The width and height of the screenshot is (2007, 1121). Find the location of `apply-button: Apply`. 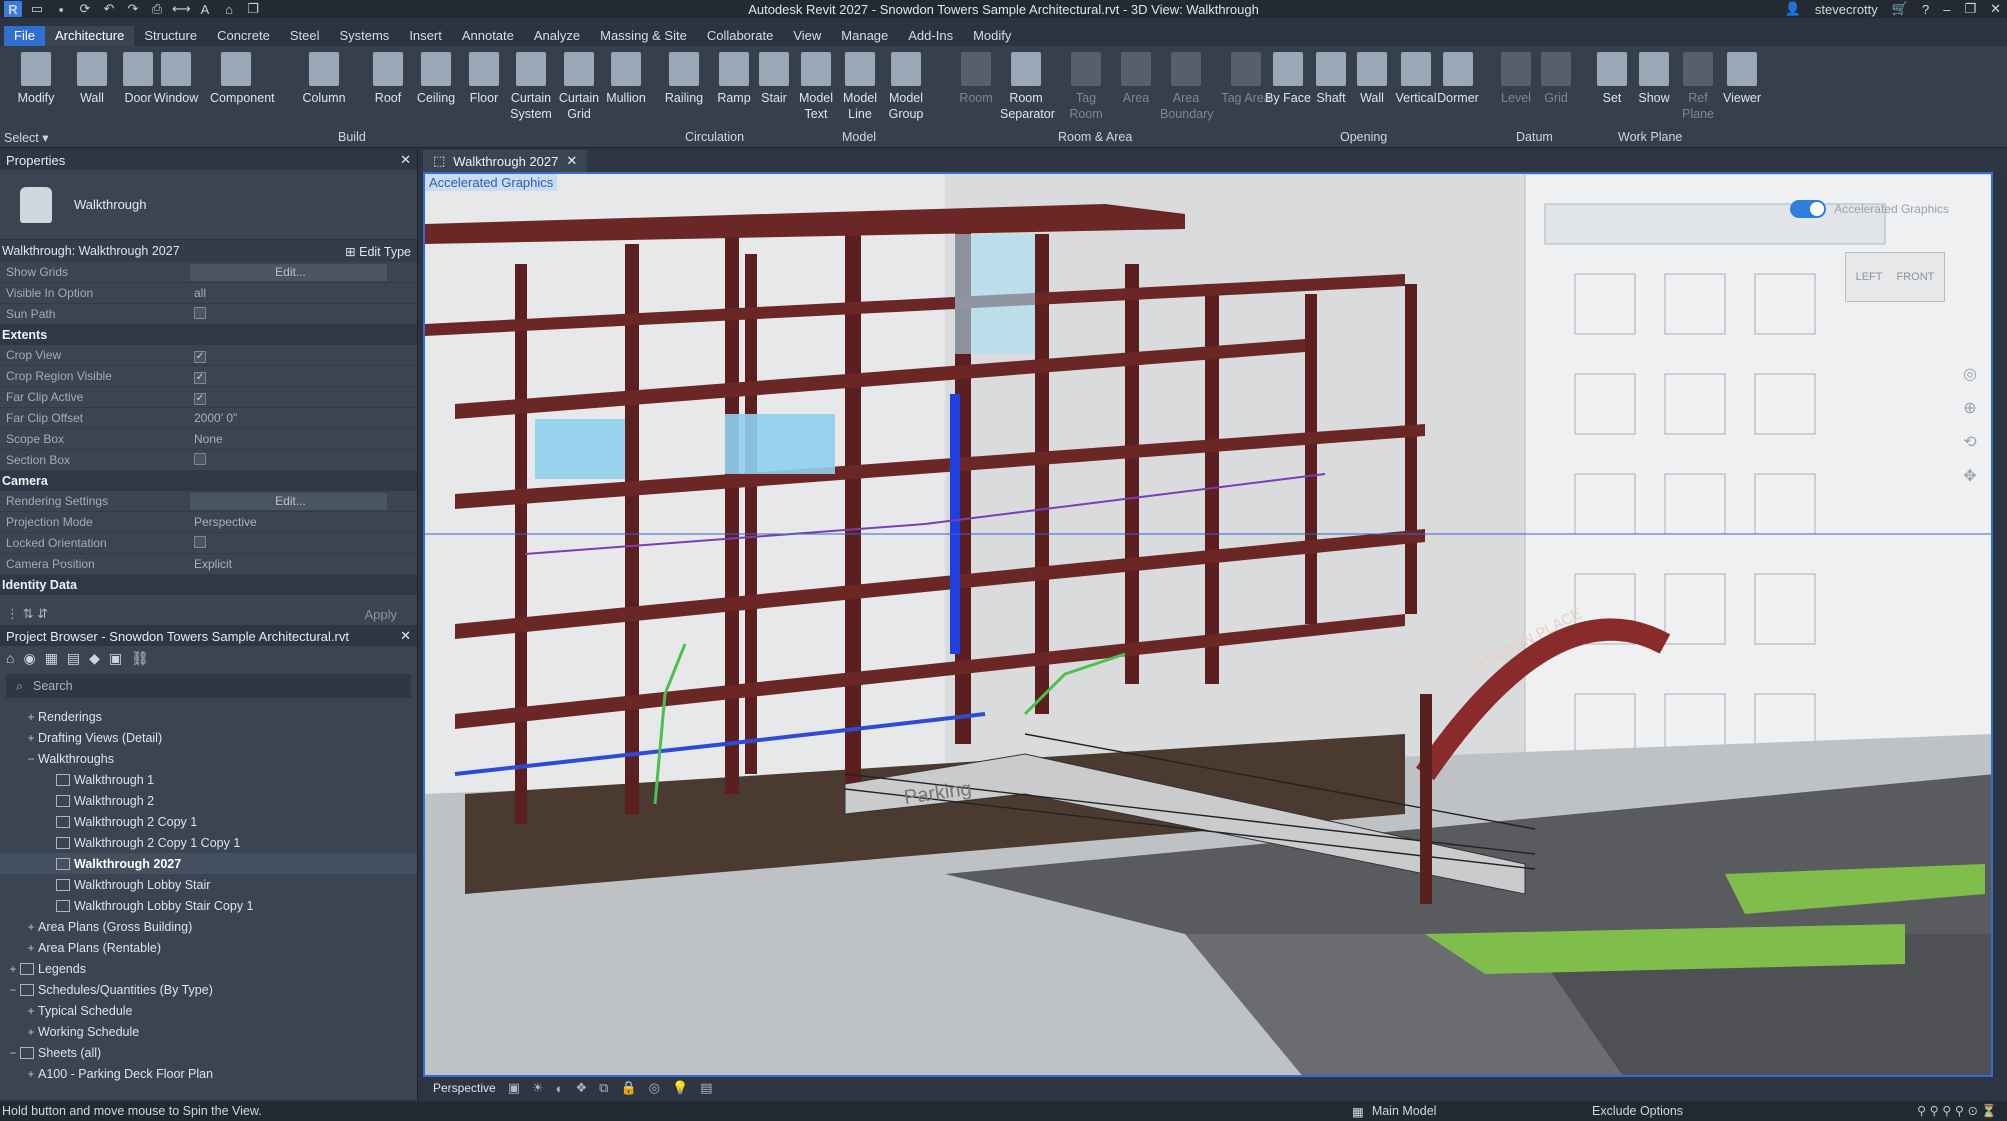

apply-button: Apply is located at coordinates (380, 614).